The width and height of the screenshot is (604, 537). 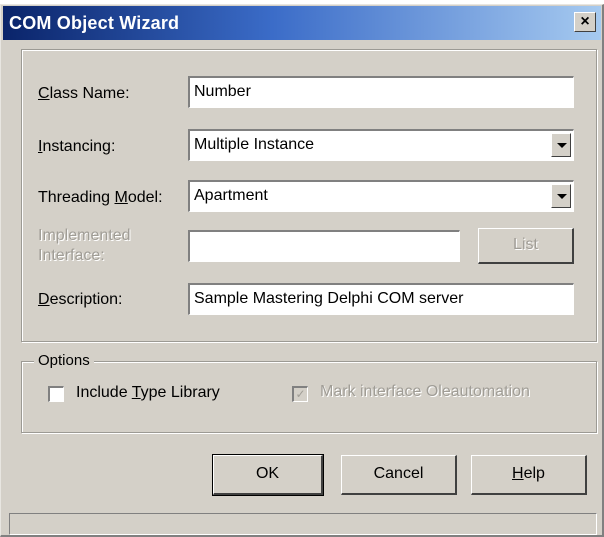 I want to click on class-name-label: Class Name:, so click(x=84, y=93).